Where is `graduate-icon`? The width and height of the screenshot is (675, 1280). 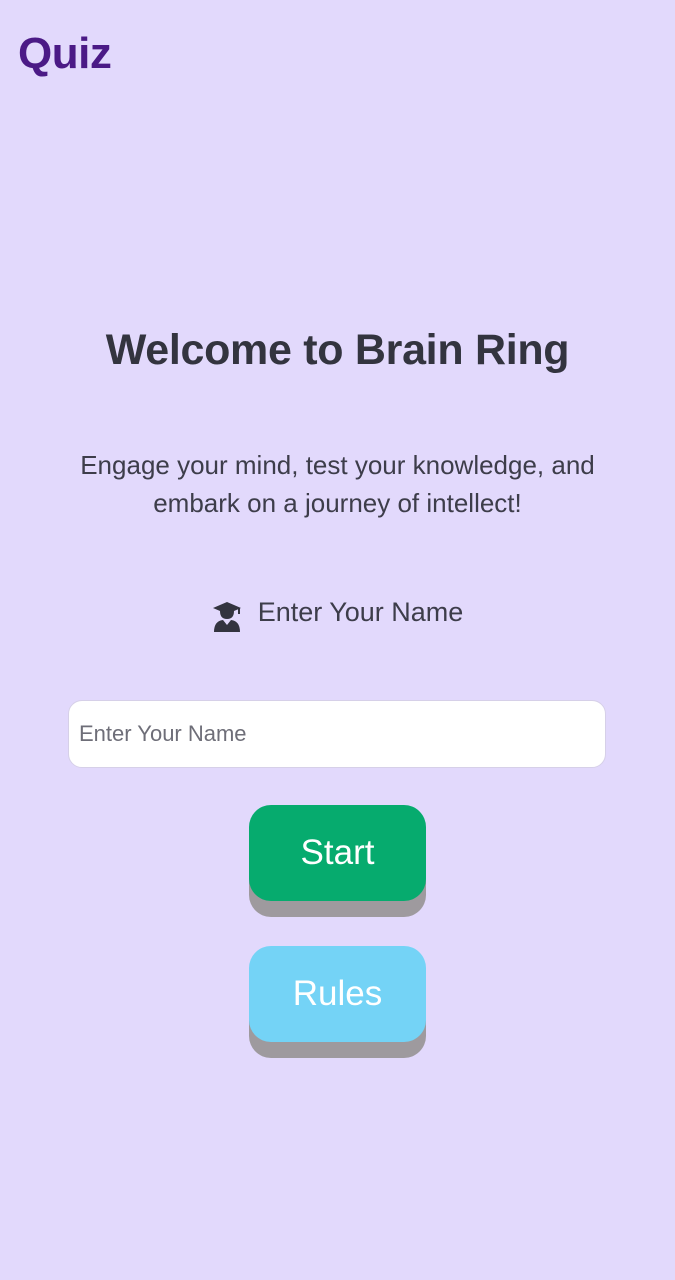 graduate-icon is located at coordinates (227, 616).